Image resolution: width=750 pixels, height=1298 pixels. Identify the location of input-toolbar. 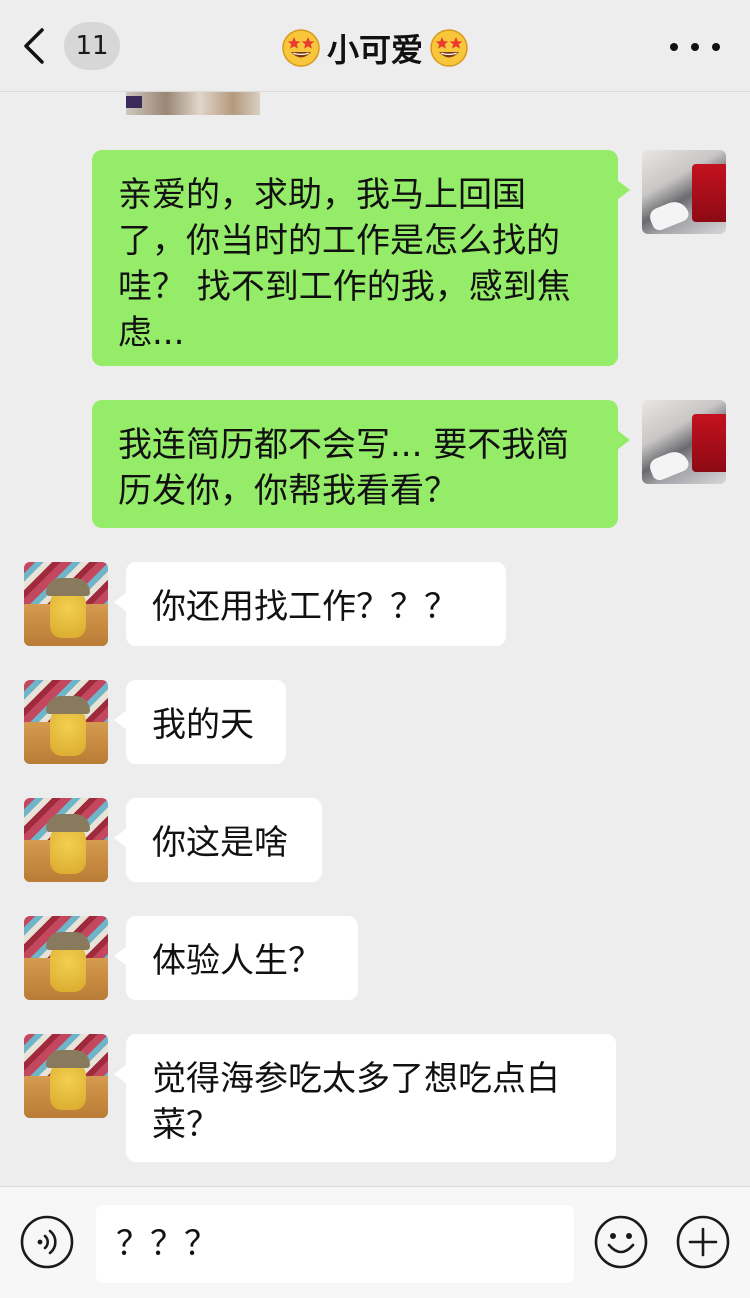
(375, 1242).